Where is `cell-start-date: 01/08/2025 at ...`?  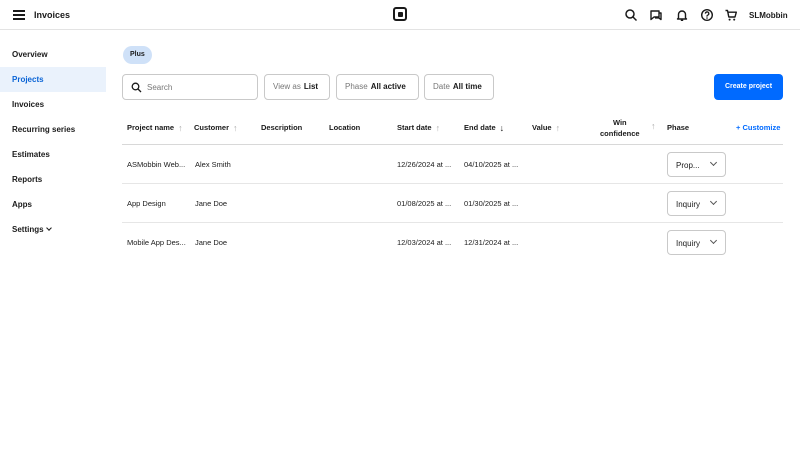
cell-start-date: 01/08/2025 at ... is located at coordinates (424, 203).